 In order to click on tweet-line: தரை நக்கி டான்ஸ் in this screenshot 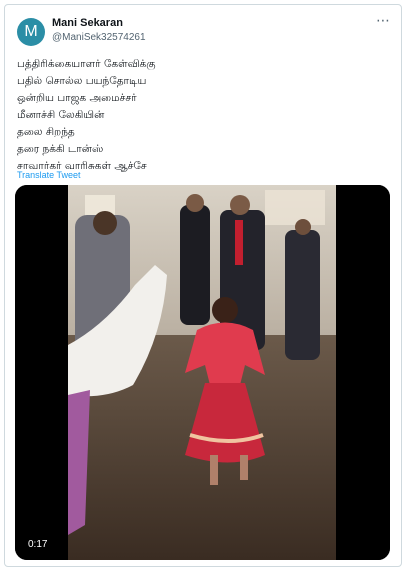, I will do `click(60, 149)`.